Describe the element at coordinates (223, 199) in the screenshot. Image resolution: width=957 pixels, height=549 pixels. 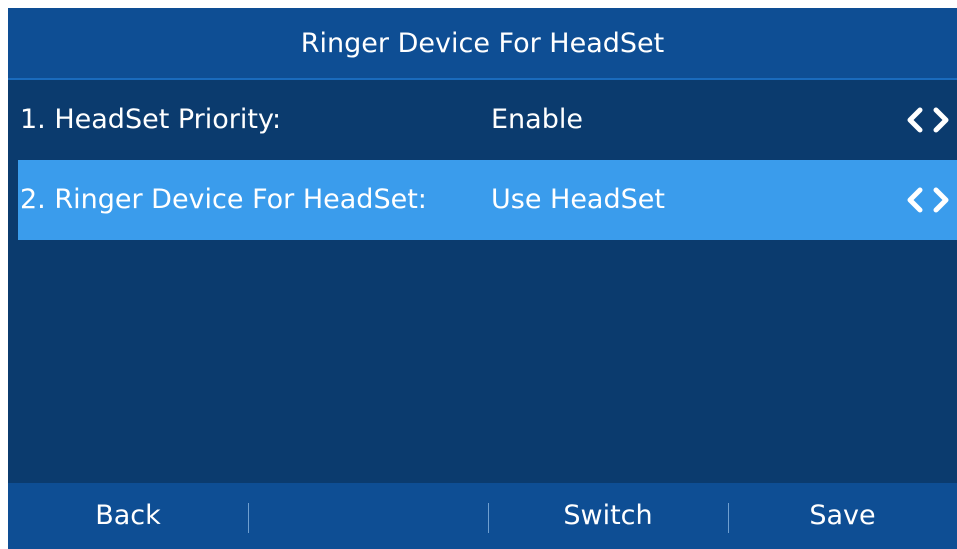
I see `item-label: 2. Ringer Device For HeadSet:` at that location.